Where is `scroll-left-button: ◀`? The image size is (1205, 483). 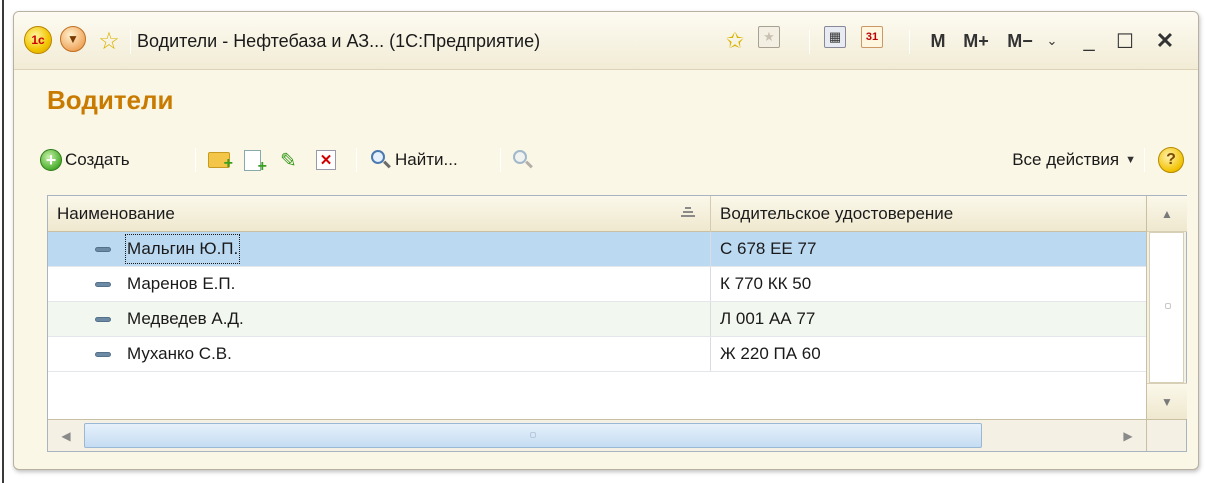 scroll-left-button: ◀ is located at coordinates (66, 435).